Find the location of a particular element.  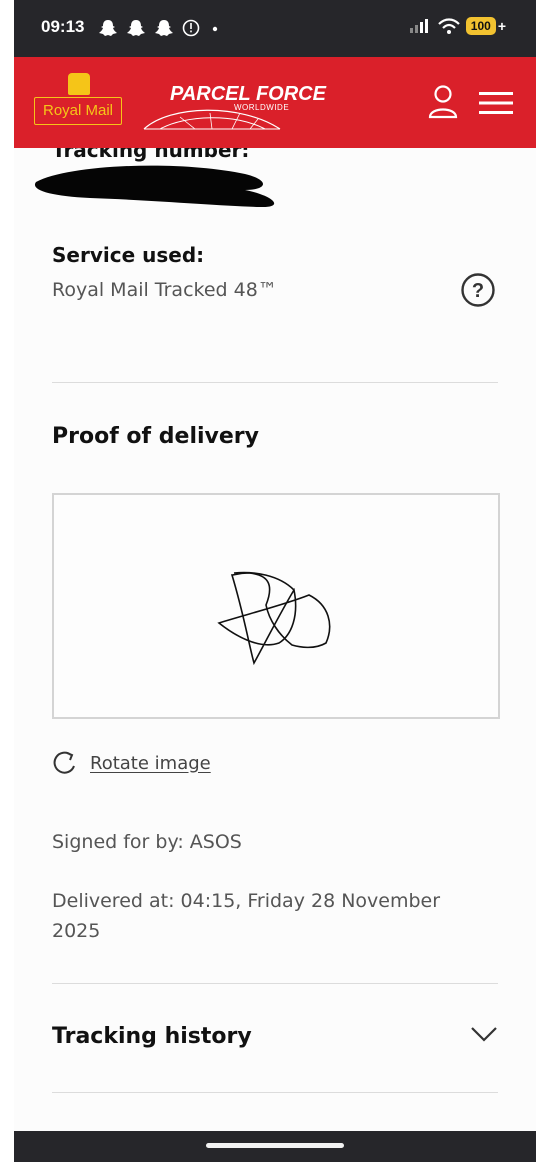

royal-mail-logo: Royal Mail is located at coordinates (78, 102).